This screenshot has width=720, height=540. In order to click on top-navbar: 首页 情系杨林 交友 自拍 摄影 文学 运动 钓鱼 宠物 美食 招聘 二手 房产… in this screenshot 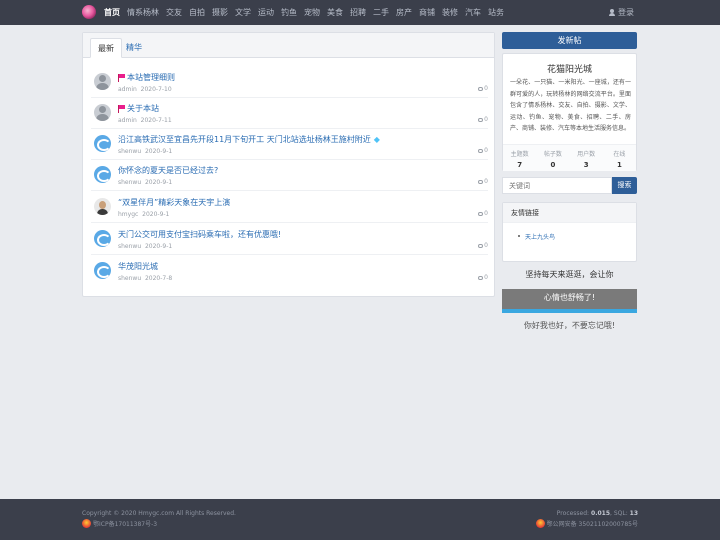, I will do `click(360, 12)`.